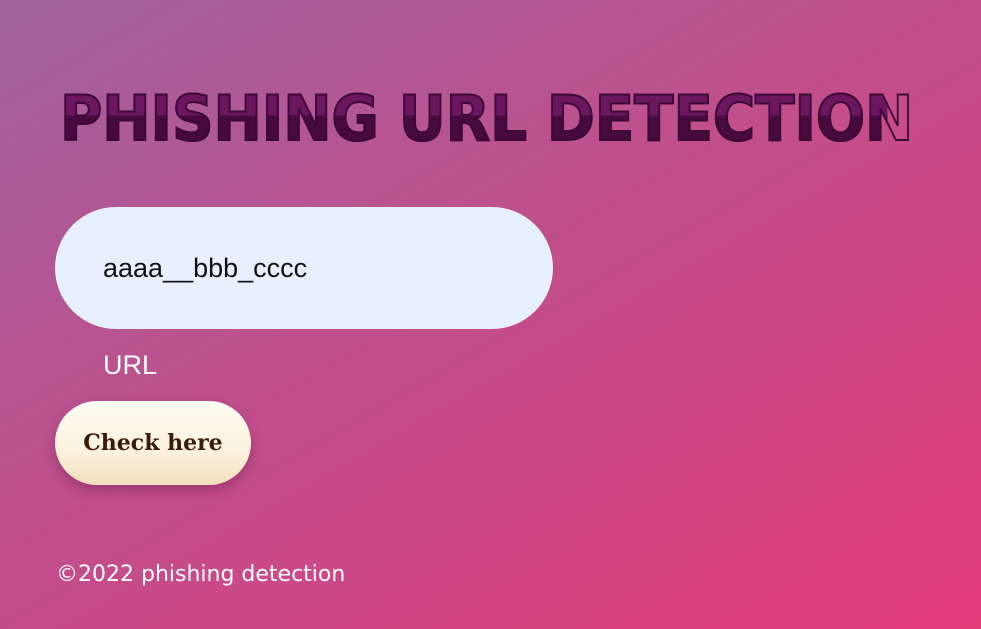 The height and width of the screenshot is (629, 981). I want to click on check-here-button: Check here, so click(153, 443).